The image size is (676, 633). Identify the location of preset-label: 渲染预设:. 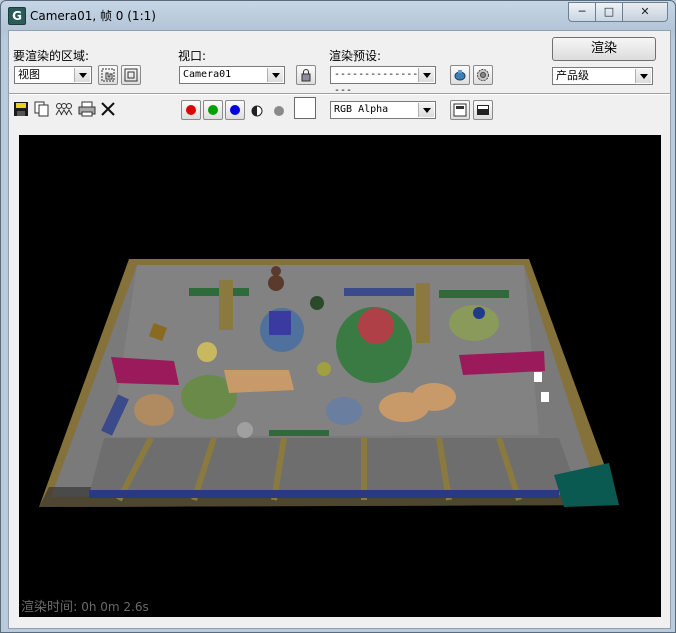
(355, 56).